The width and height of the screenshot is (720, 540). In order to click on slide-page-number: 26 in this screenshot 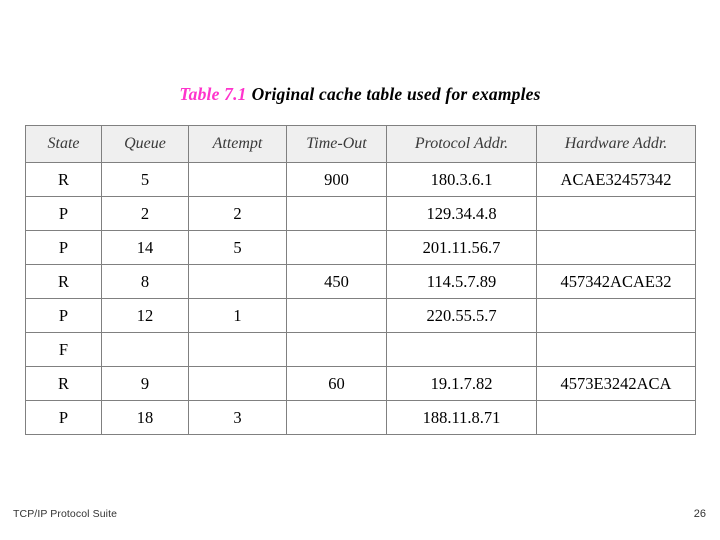, I will do `click(699, 514)`.